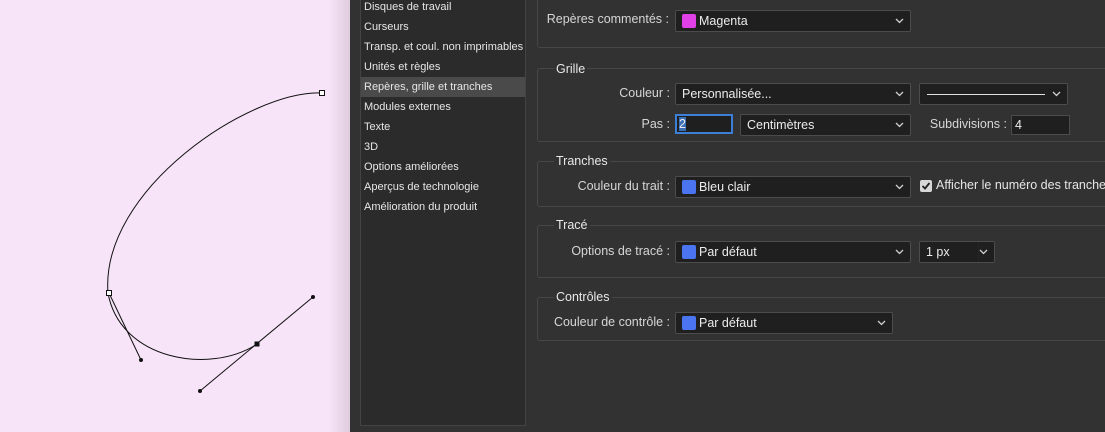 This screenshot has height=432, width=1105. What do you see at coordinates (125, 326) in the screenshot?
I see `direction-handle-line` at bounding box center [125, 326].